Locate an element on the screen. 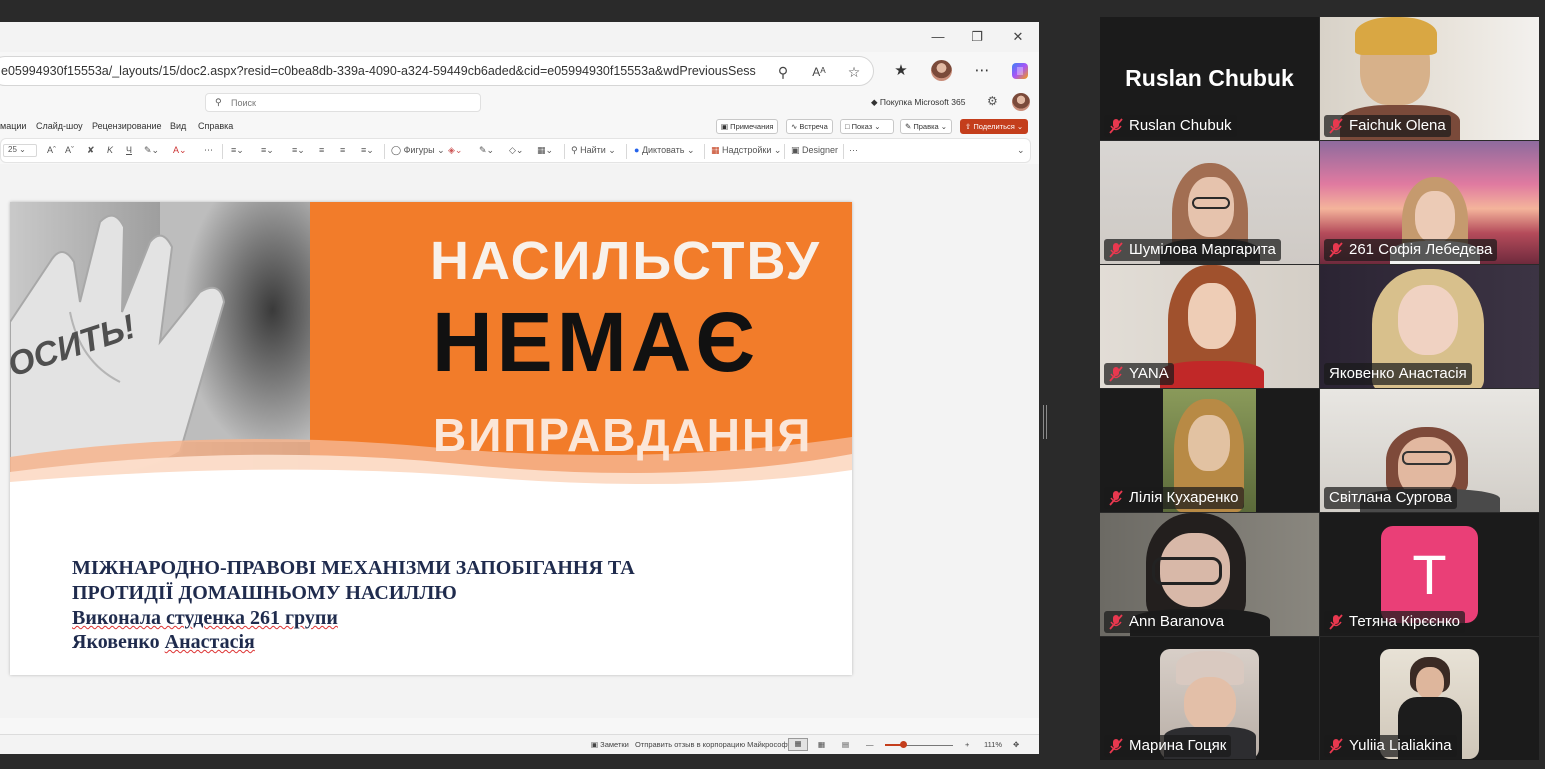 The image size is (1545, 769). notes-button: ▣ Заметки is located at coordinates (610, 744).